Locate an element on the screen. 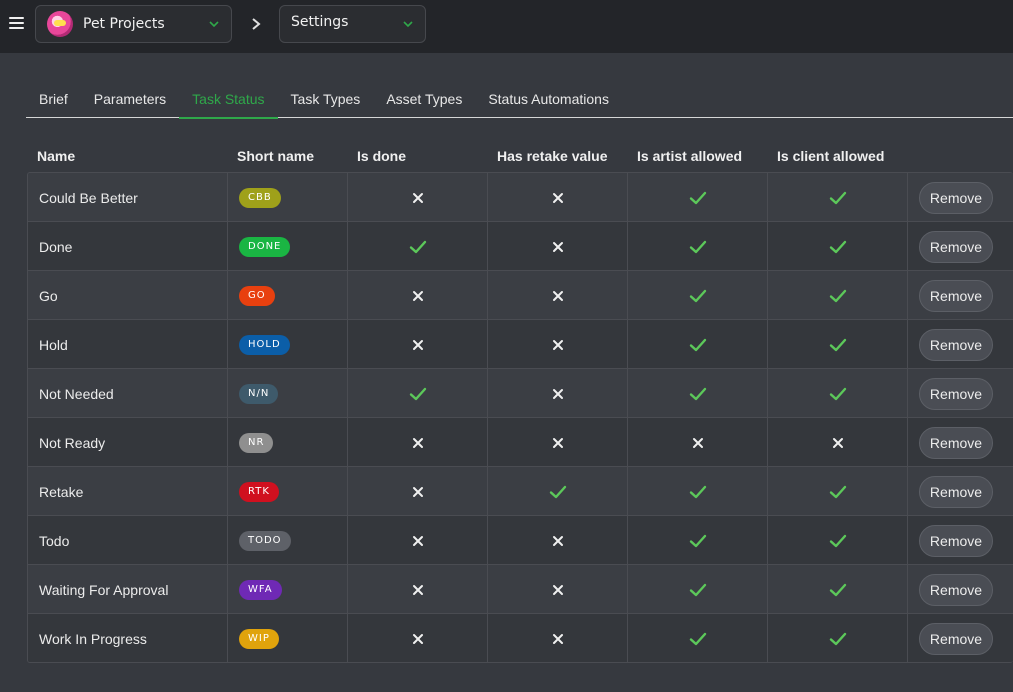 This screenshot has height=692, width=1013. table-row: Not Ready NR Remove is located at coordinates (520, 442).